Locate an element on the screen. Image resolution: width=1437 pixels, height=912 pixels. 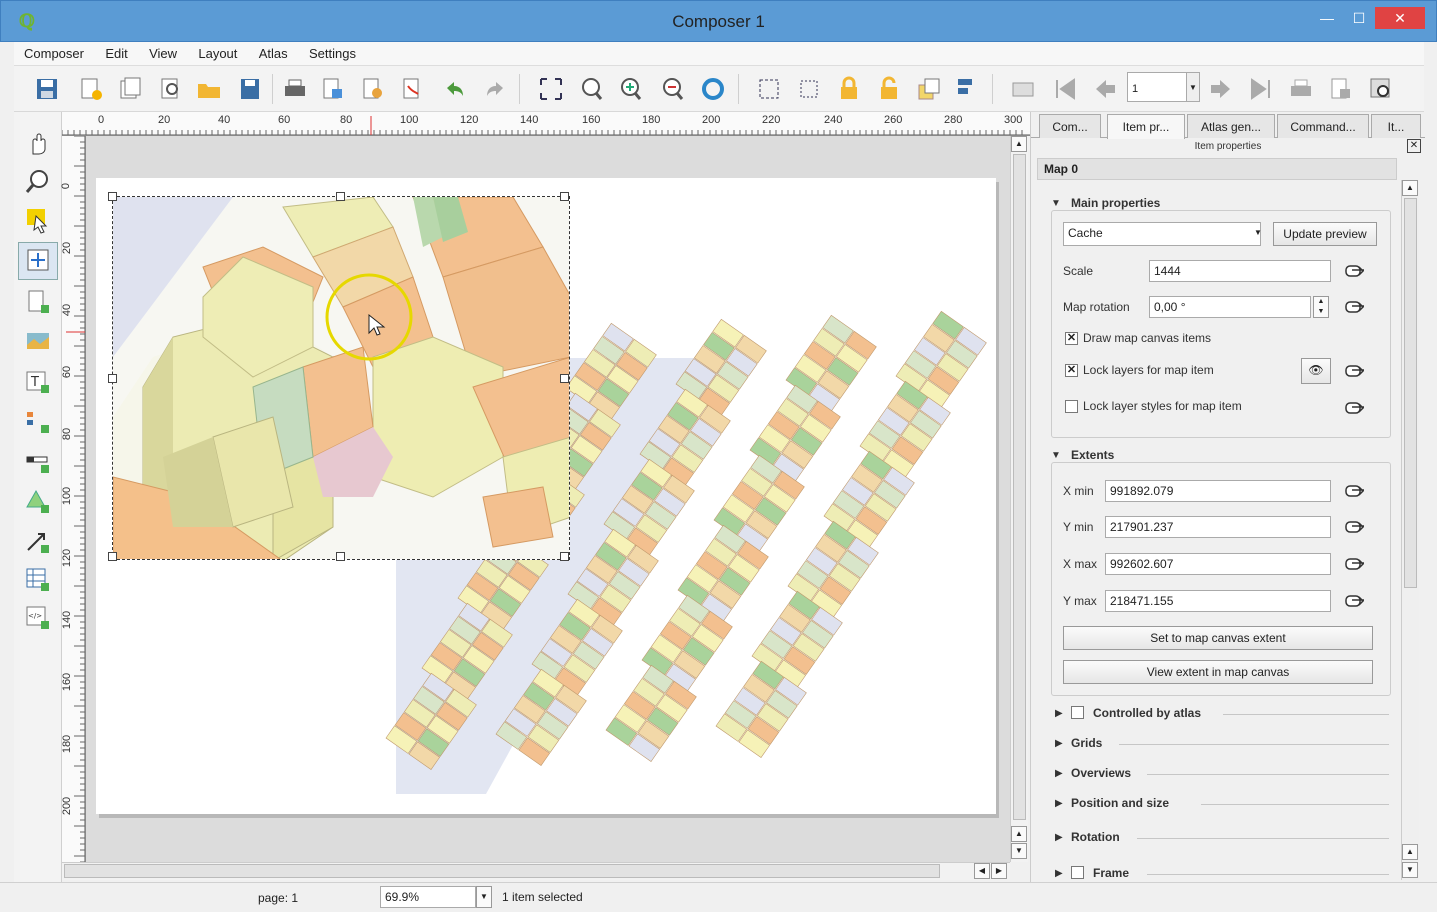
add-legend-icon is located at coordinates (38, 422).